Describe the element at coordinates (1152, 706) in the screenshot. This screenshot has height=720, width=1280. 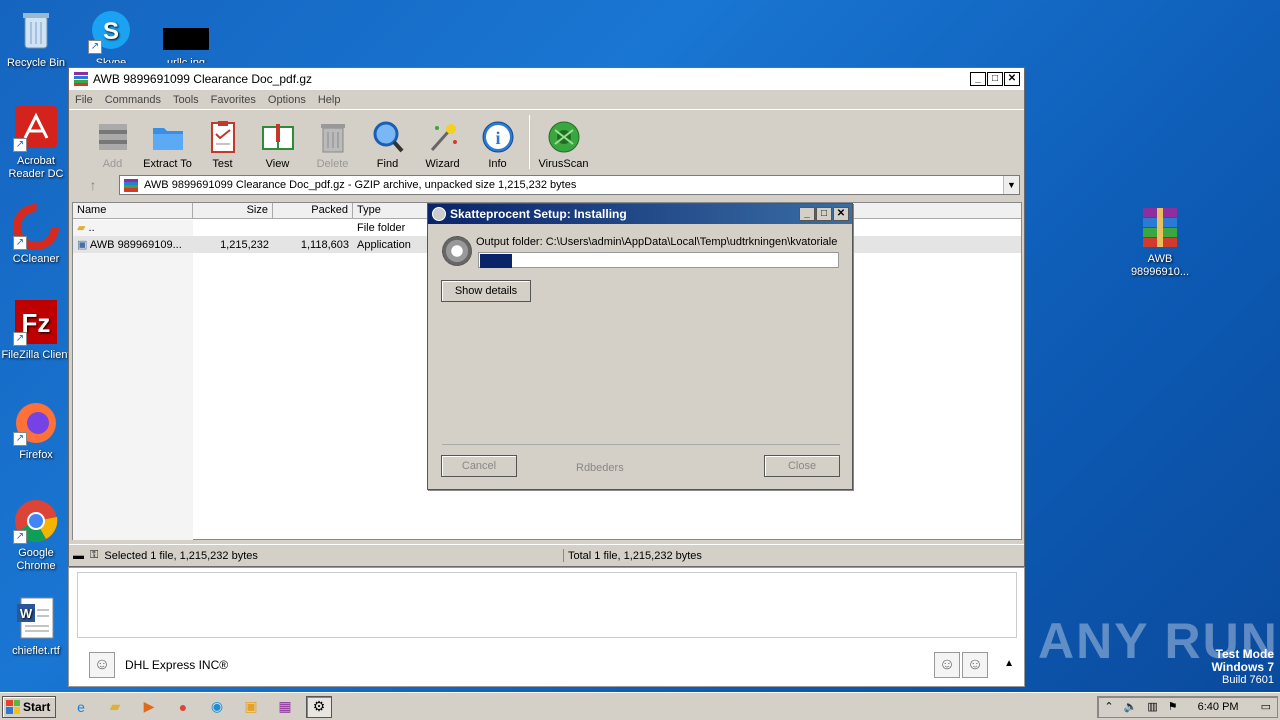
I see `network-icon: ▥` at that location.